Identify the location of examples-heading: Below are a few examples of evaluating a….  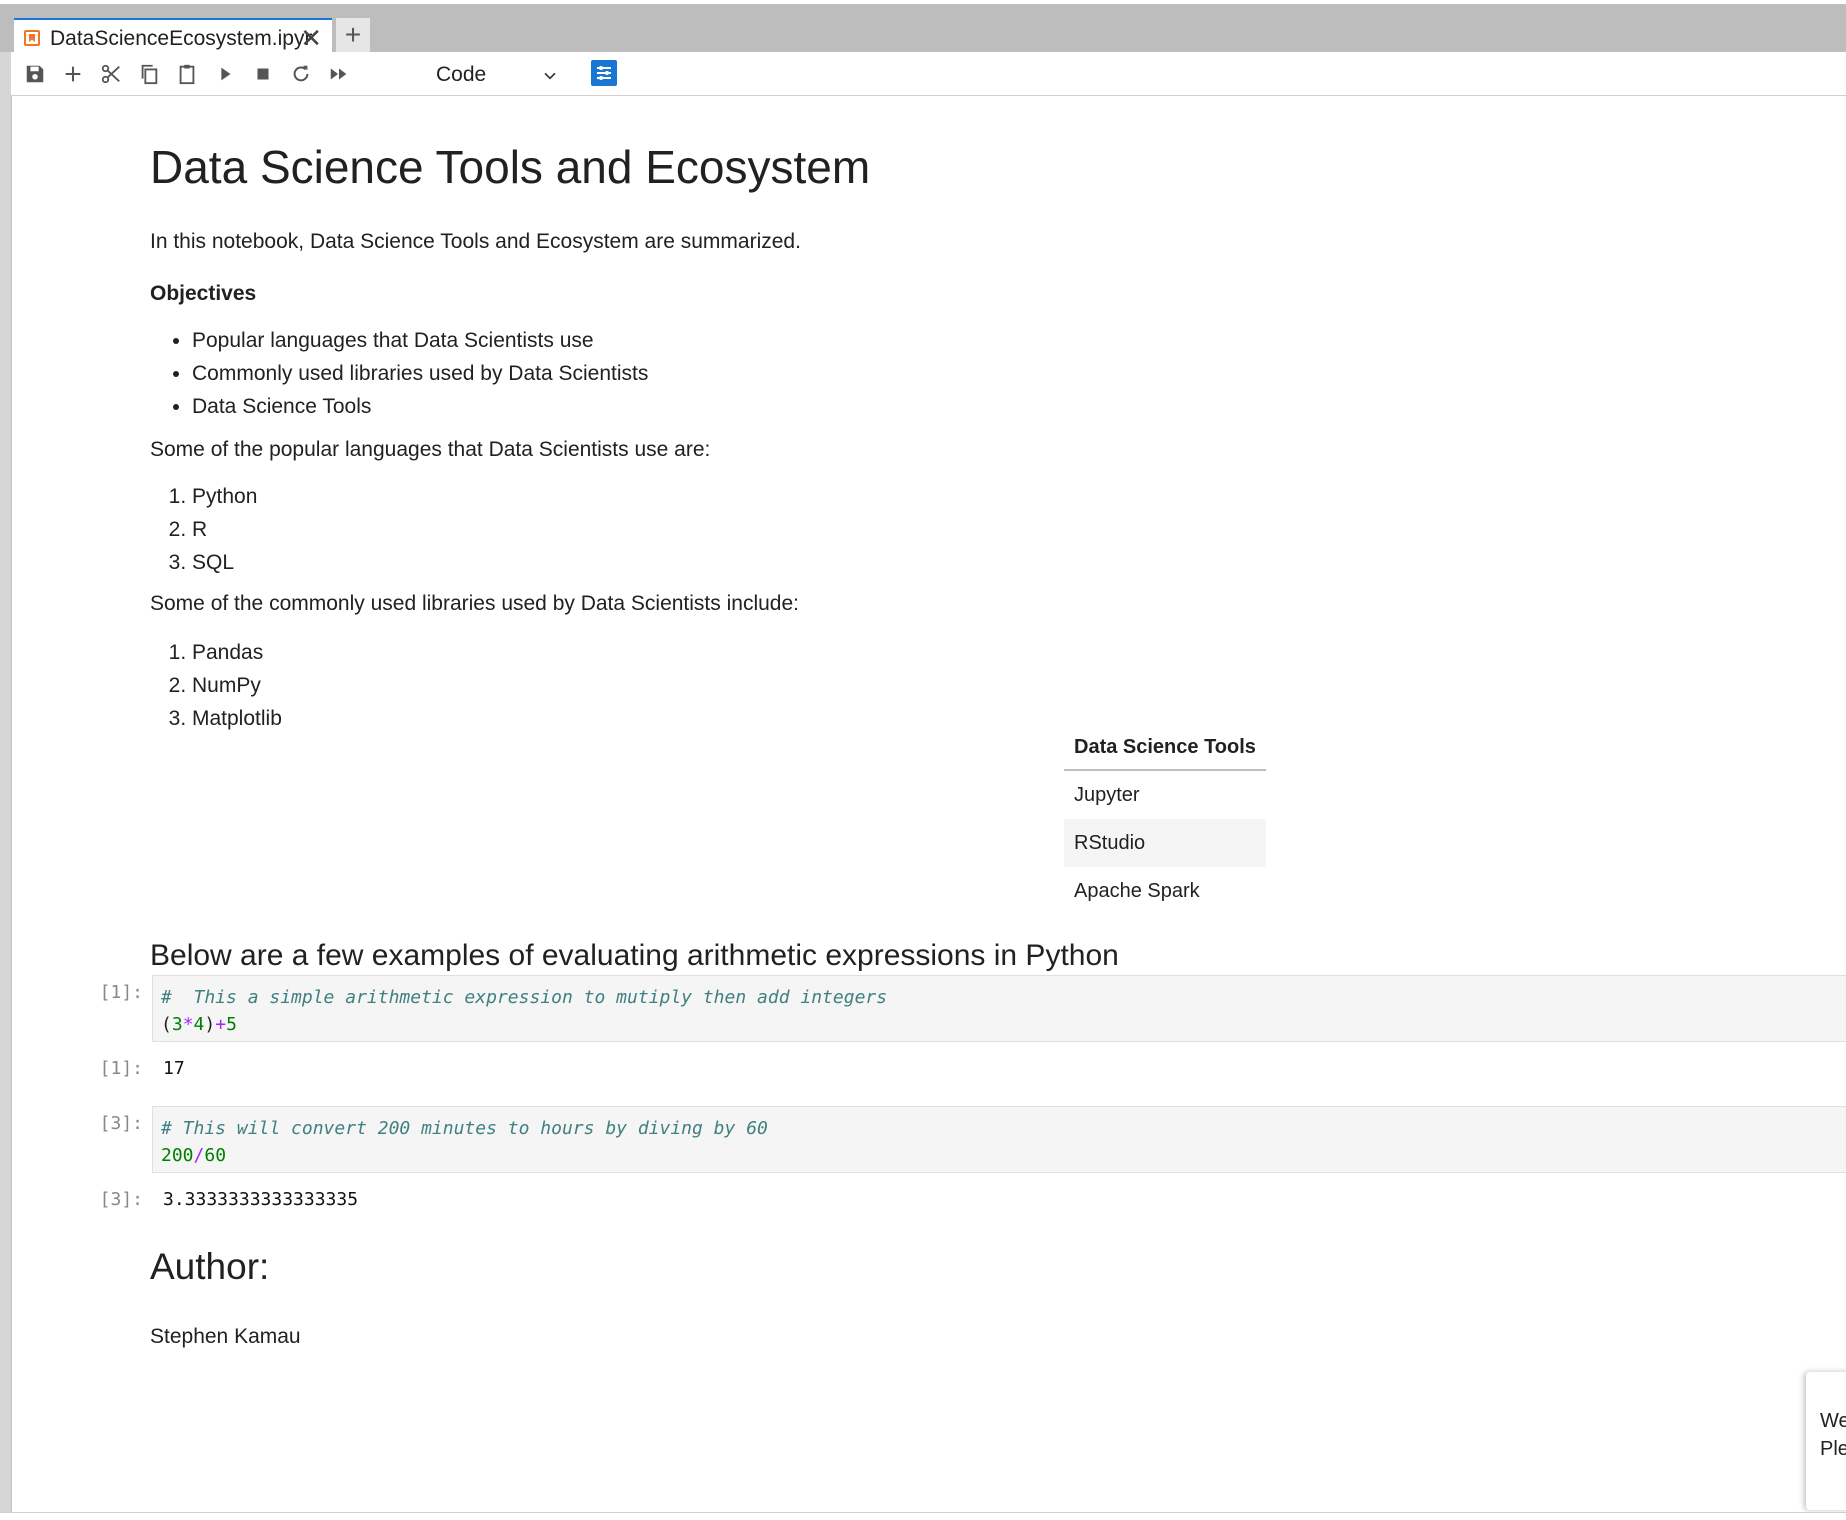
(634, 955).